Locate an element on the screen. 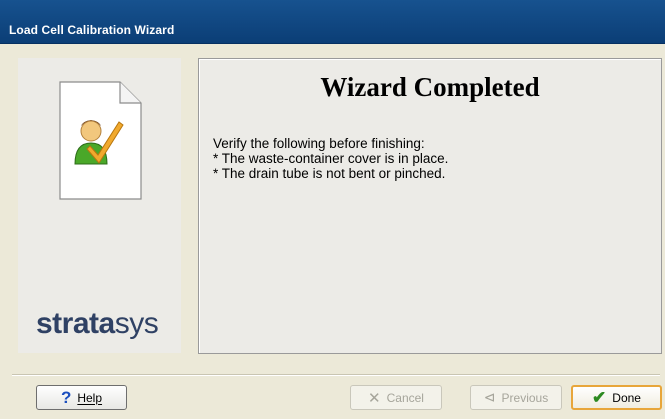 Image resolution: width=665 pixels, height=419 pixels. question-mark-icon: ? is located at coordinates (66, 397).